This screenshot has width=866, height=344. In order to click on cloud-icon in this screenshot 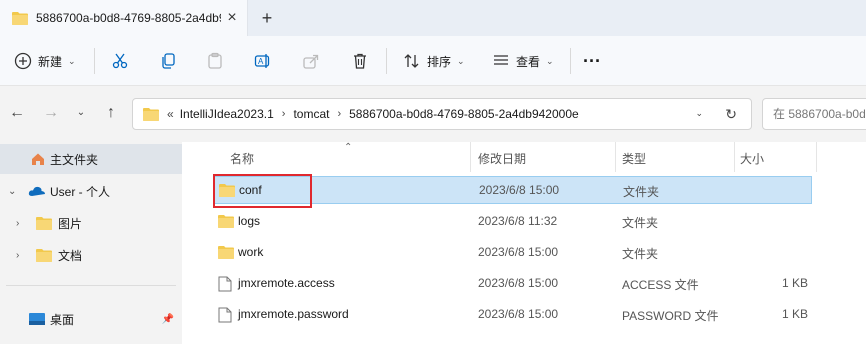, I will do `click(36, 191)`.